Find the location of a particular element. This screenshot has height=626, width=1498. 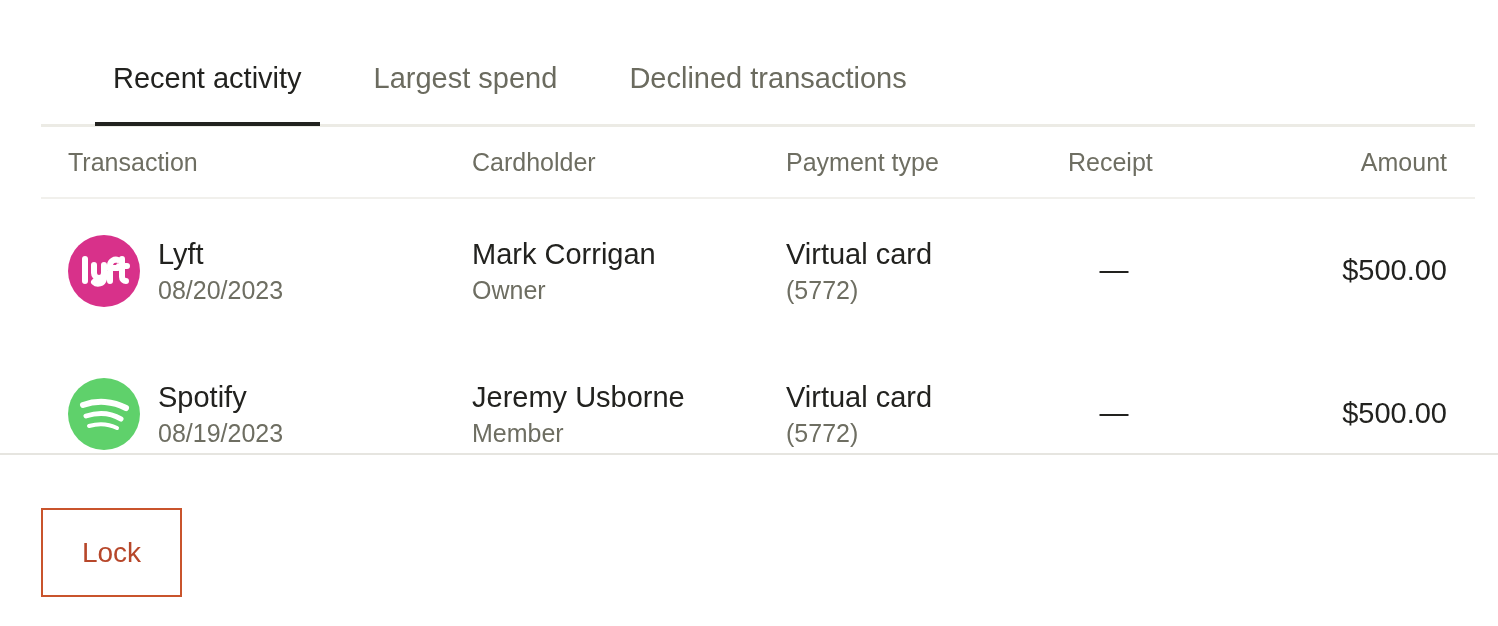

tab: Declined transactions is located at coordinates (768, 89).